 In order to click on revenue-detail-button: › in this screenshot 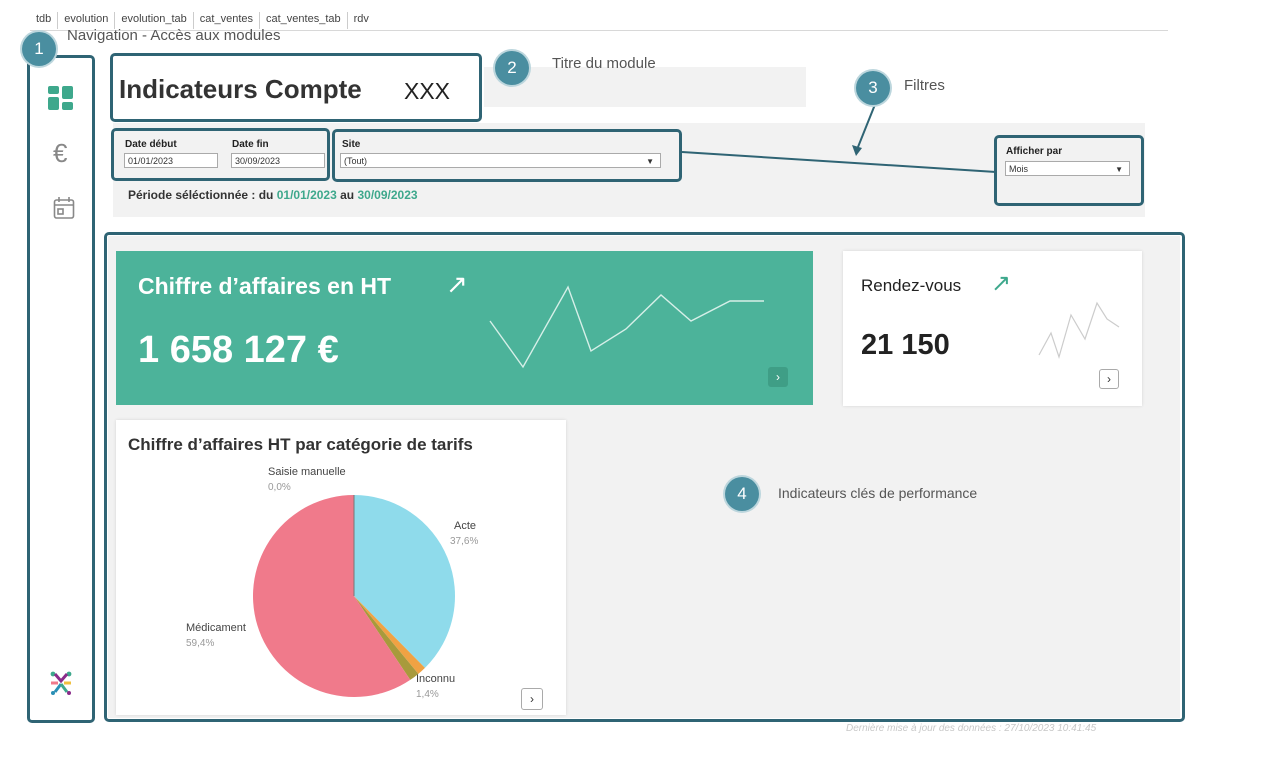, I will do `click(778, 377)`.